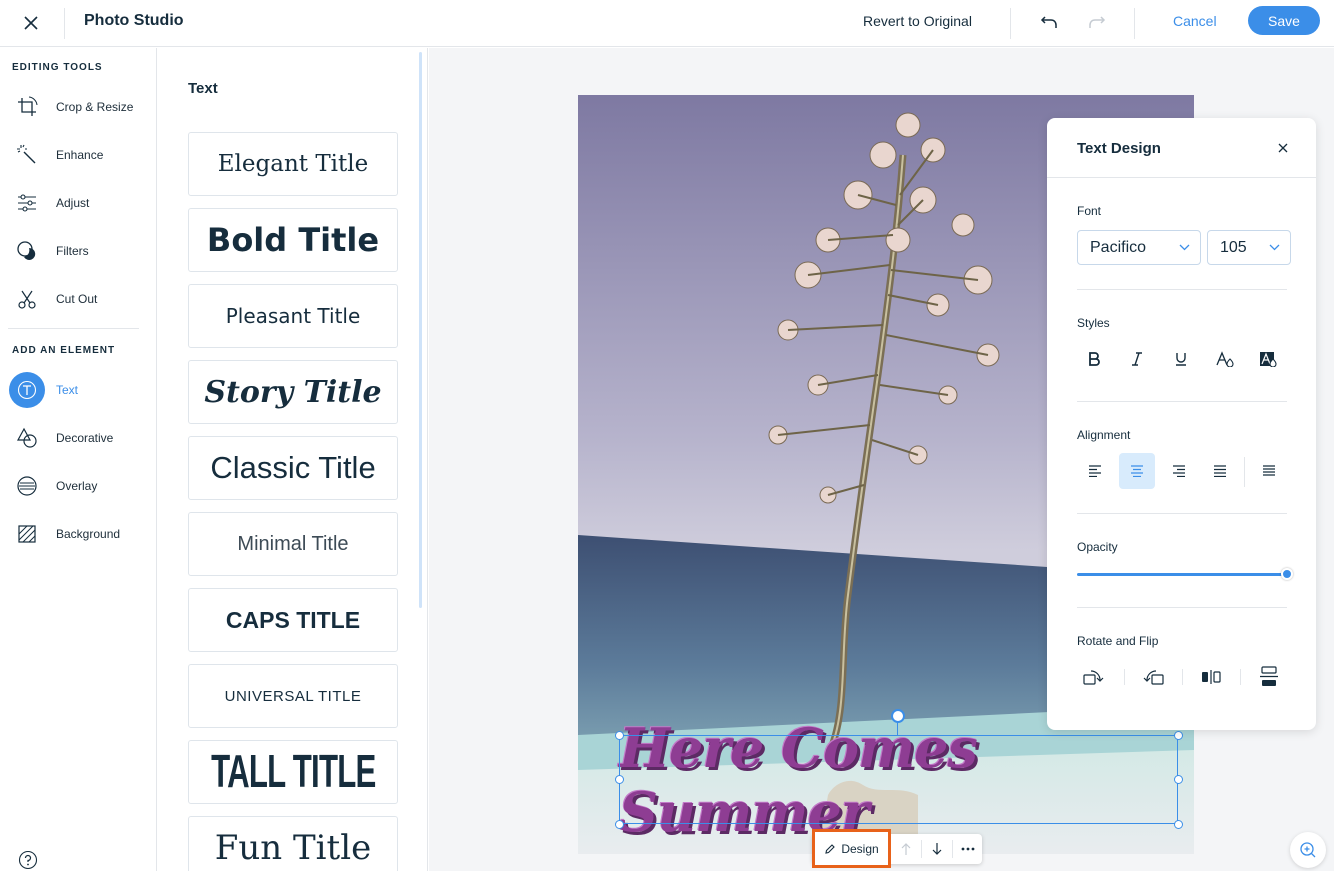  I want to click on rotate-right-icon, so click(1094, 677).